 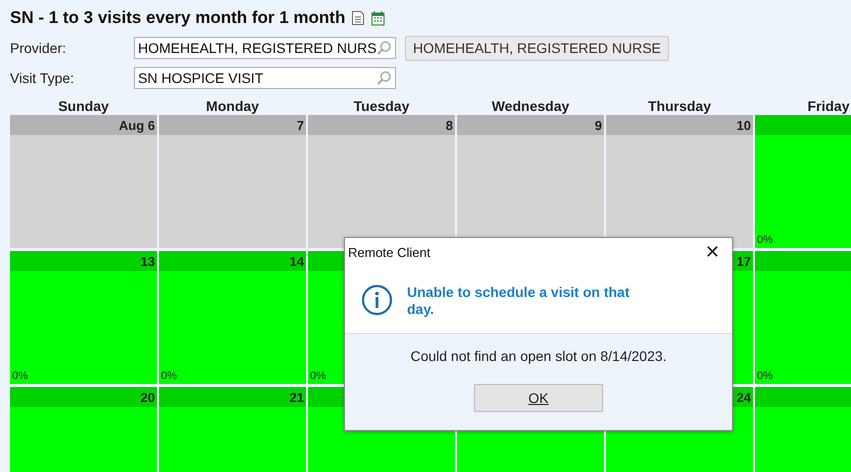 I want to click on day-number: 17, so click(x=743, y=261).